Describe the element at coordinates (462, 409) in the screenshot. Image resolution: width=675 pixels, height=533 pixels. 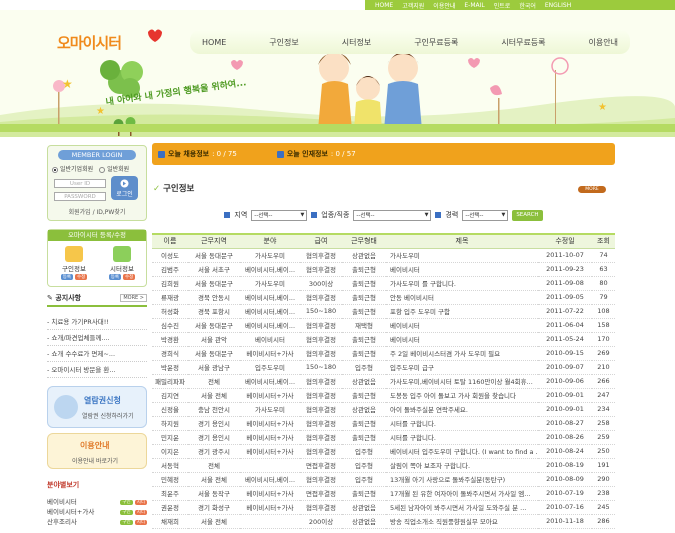
I see `table-cell: 아이 돌봐주실분 연락주세요.` at that location.